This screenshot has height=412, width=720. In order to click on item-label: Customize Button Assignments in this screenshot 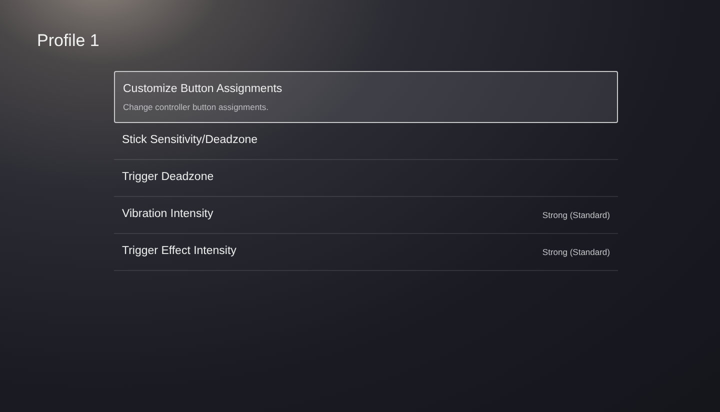, I will do `click(202, 89)`.